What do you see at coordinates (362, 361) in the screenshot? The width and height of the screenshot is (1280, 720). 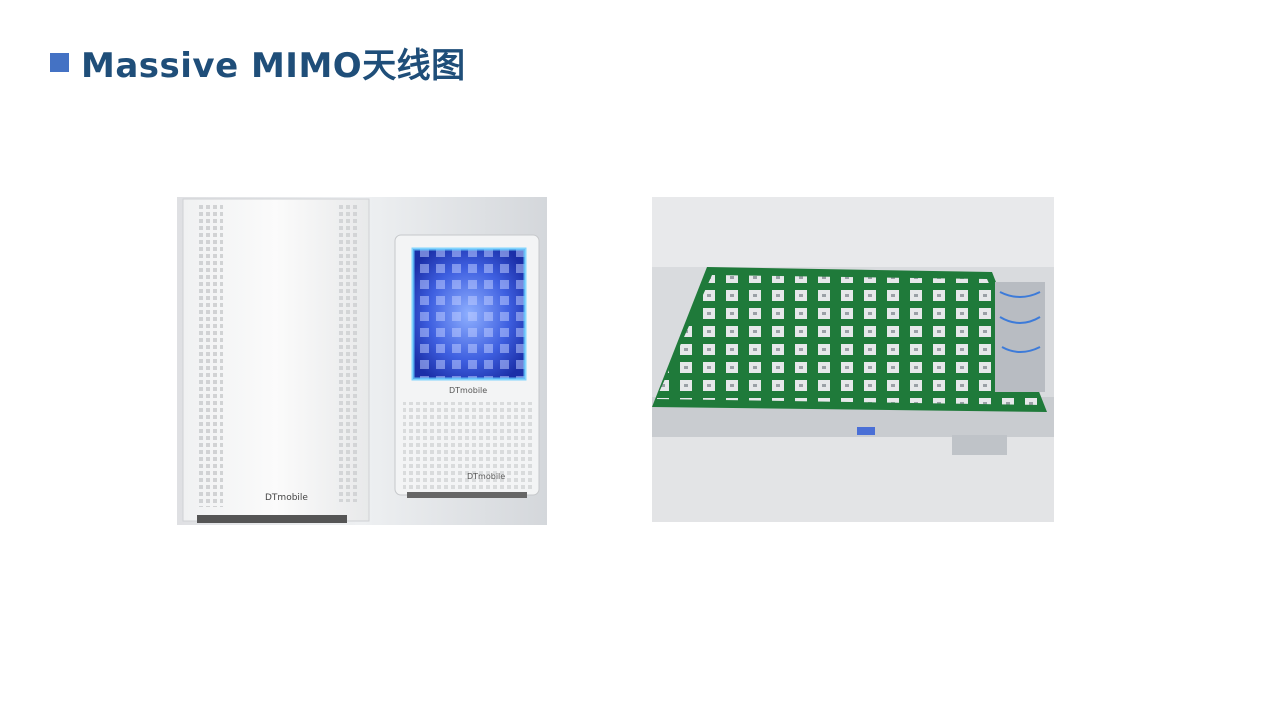 I see `antenna-units-photo: DTmobile DTmobile DTmobile` at bounding box center [362, 361].